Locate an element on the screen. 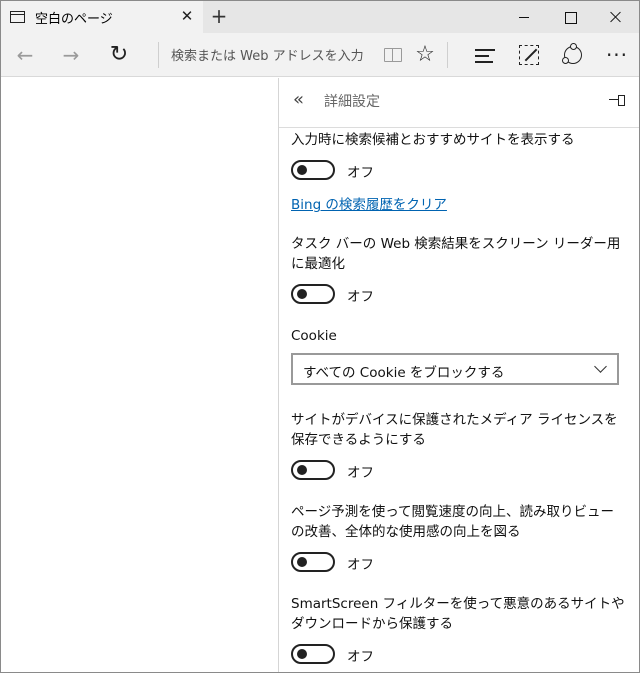 The width and height of the screenshot is (640, 673). setting-label-screen-reader: タスク バーの Web 検索結果をスクリーン リーダー用に最適化 is located at coordinates (456, 254).